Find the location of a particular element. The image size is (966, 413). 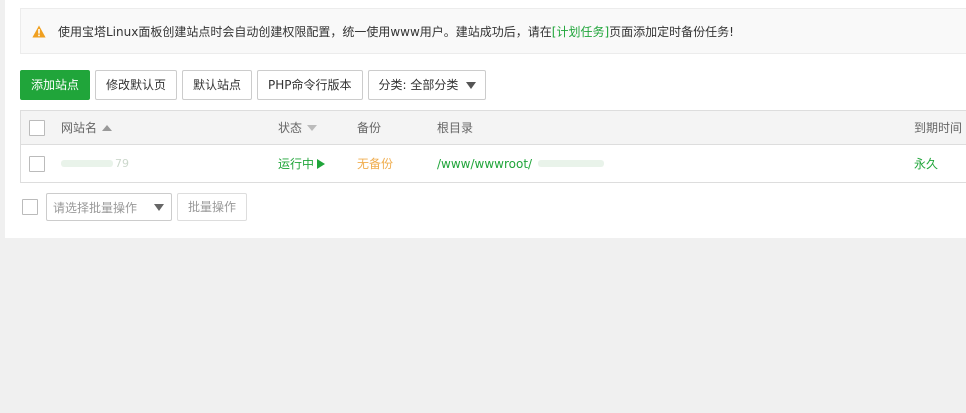

sort-desc-icon is located at coordinates (312, 127).